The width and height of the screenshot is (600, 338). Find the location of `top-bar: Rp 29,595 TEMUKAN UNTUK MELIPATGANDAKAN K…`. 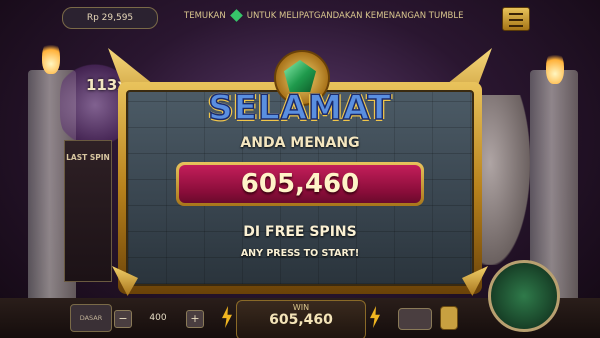

top-bar: Rp 29,595 TEMUKAN UNTUK MELIPATGANDAKAN K… is located at coordinates (297, 19).